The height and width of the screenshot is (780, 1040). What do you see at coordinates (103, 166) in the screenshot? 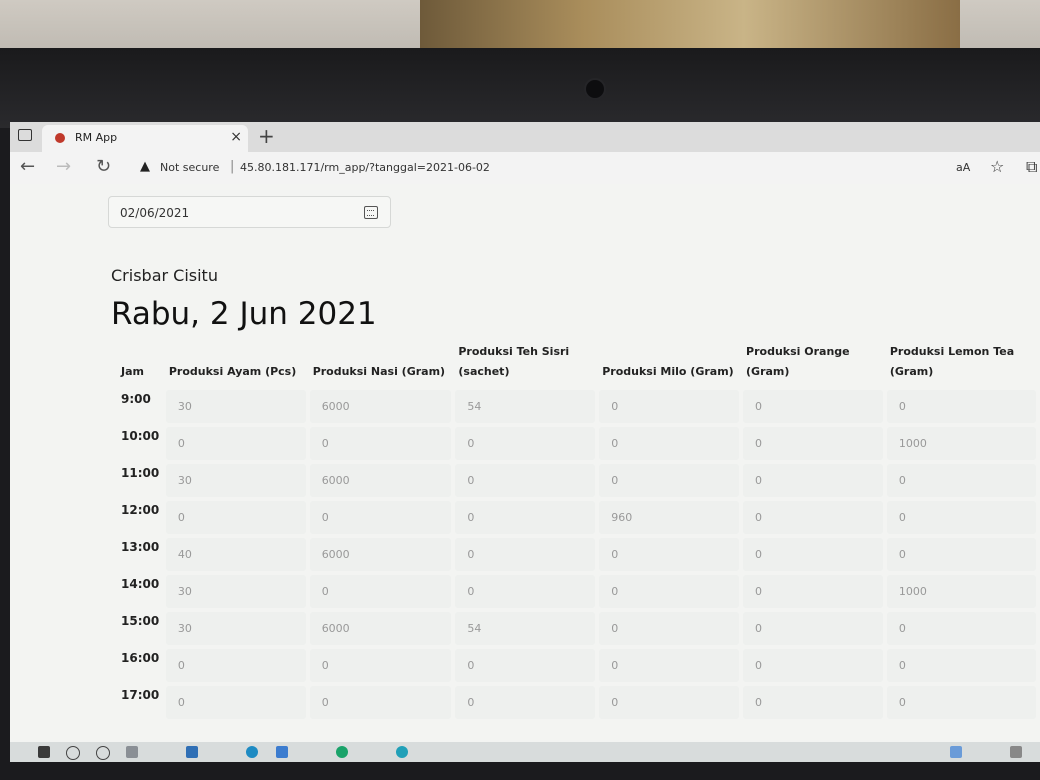
I see `reload-icon: ↻` at bounding box center [103, 166].